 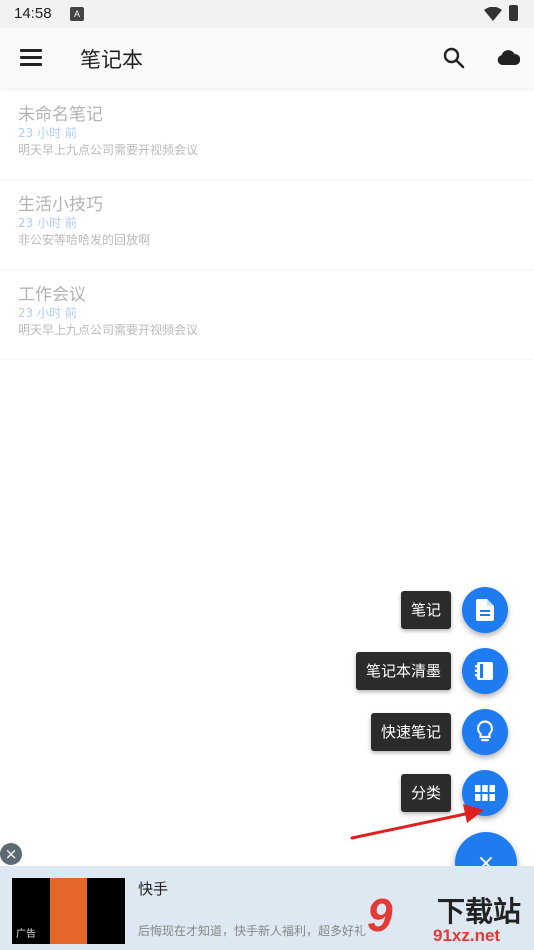 I want to click on ad-image: 广告, so click(x=68, y=911).